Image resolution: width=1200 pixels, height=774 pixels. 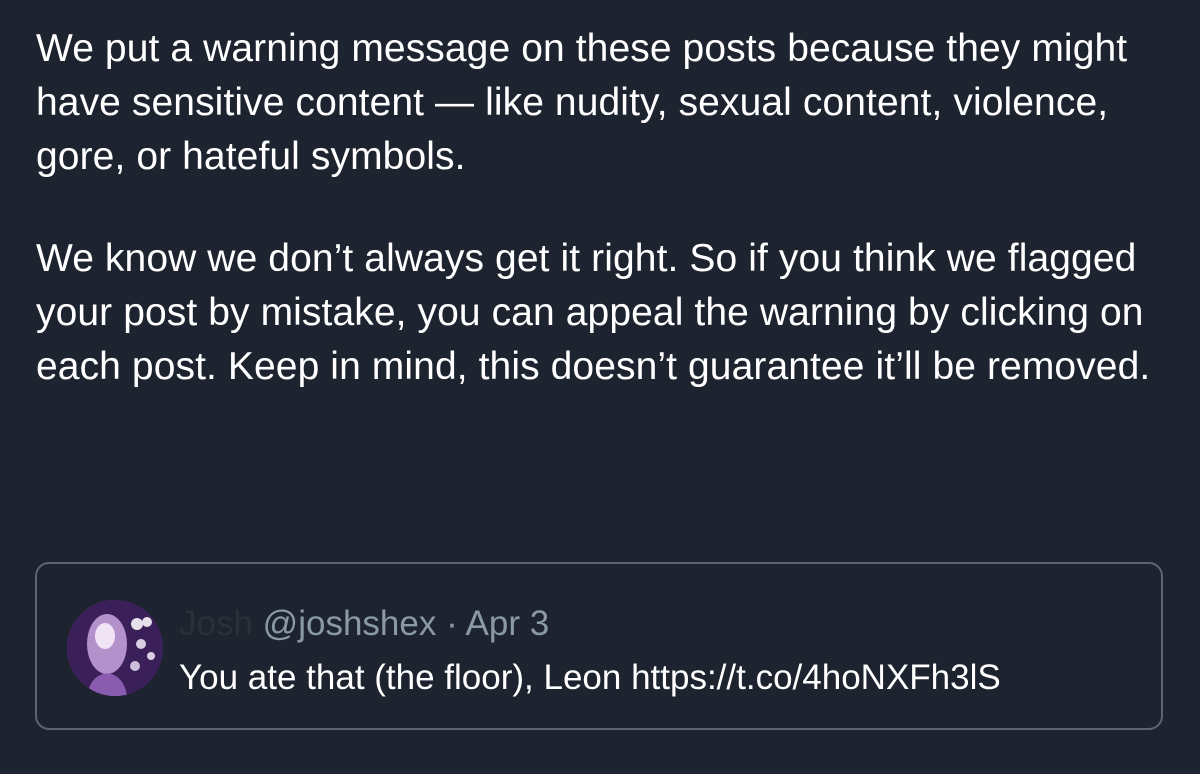 What do you see at coordinates (350, 623) in the screenshot?
I see `author-handle: @joshshex` at bounding box center [350, 623].